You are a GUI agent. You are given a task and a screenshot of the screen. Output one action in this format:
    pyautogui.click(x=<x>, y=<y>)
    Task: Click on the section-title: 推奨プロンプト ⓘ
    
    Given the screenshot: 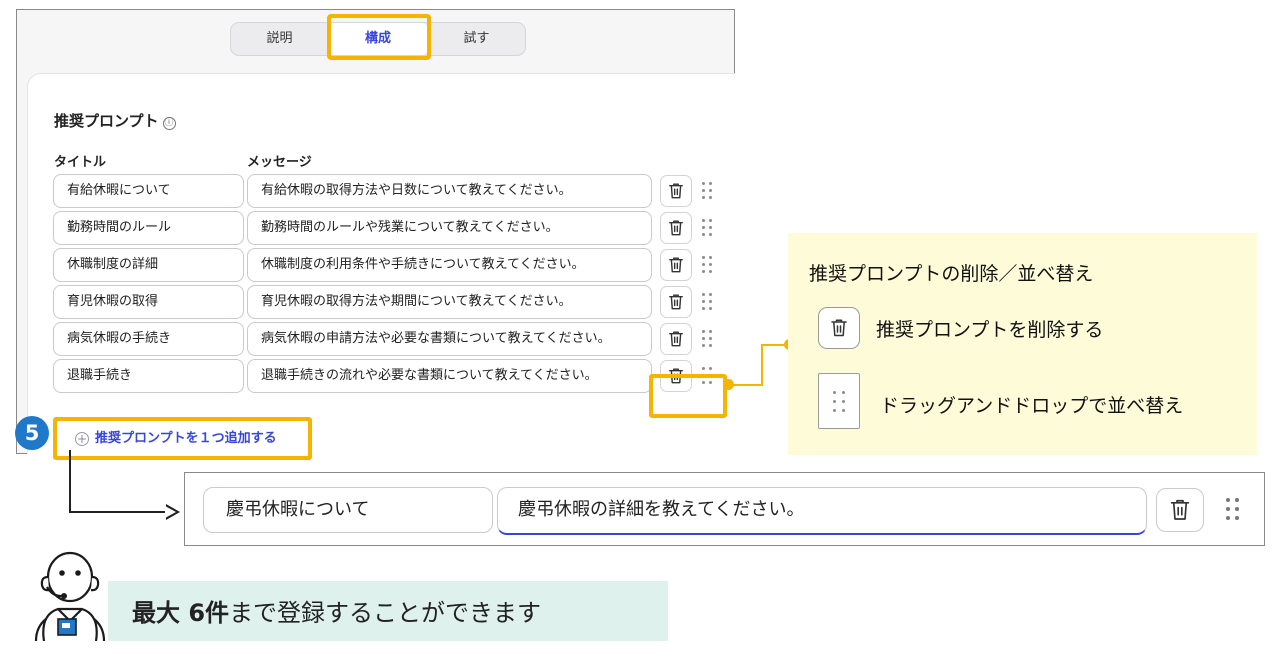 What is the action you would take?
    pyautogui.click(x=115, y=120)
    